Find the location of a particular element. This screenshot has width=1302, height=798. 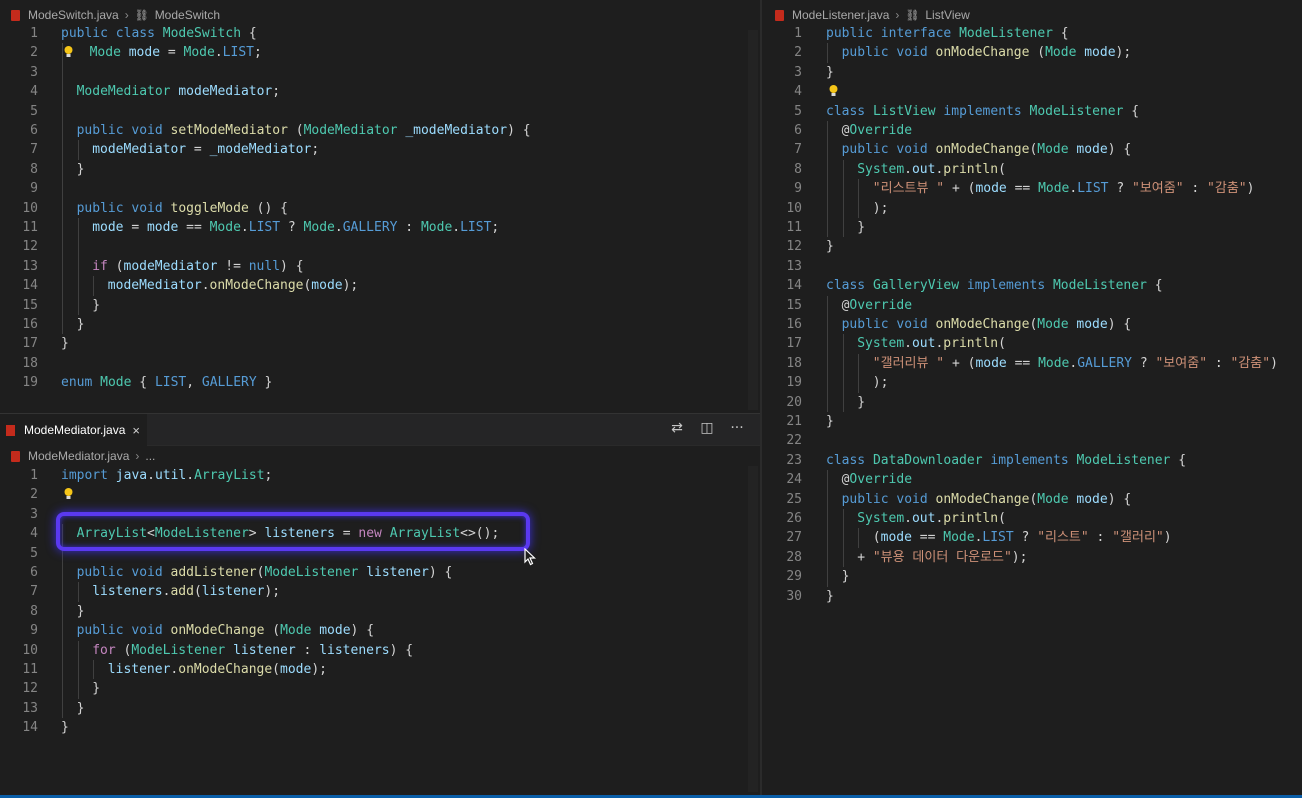

code-line: 19 enum Mode { LIST, GALLERY } is located at coordinates (380, 382).